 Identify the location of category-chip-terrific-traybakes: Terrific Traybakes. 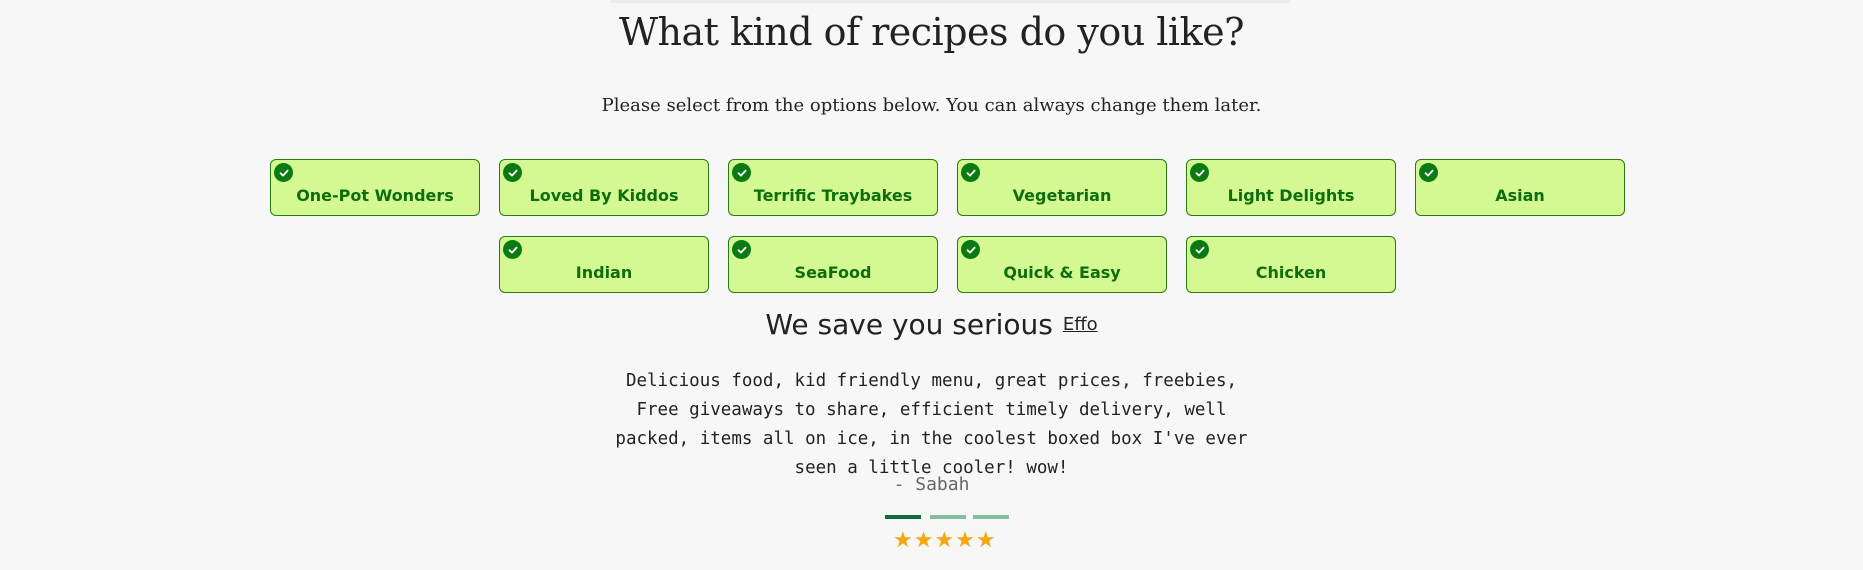
(833, 187).